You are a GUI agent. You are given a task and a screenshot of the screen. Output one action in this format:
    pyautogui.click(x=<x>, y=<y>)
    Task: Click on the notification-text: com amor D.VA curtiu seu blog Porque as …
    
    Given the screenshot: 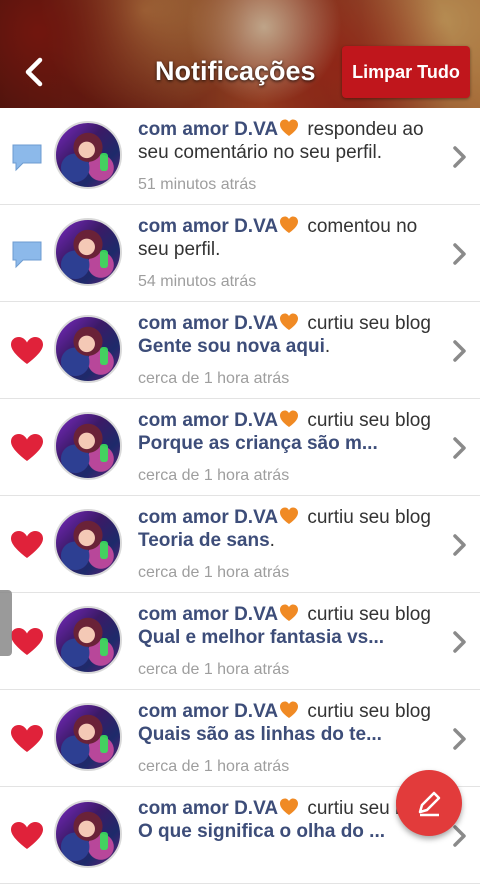 What is the action you would take?
    pyautogui.click(x=291, y=432)
    